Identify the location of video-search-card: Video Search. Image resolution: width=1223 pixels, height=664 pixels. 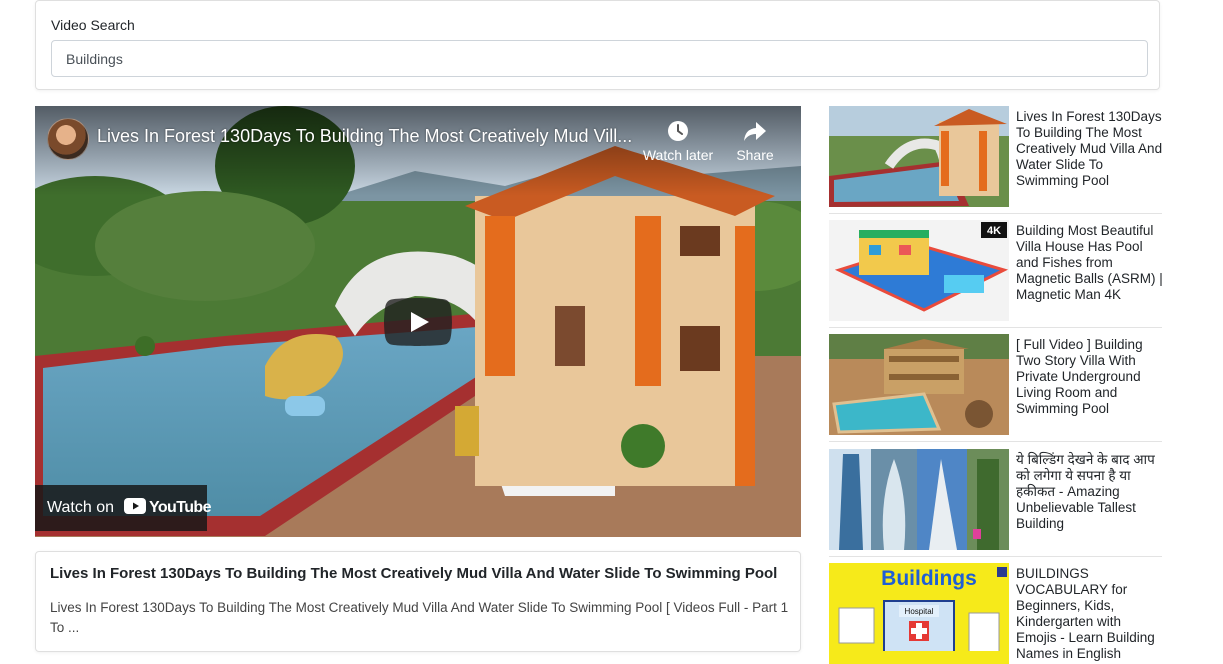
(597, 45).